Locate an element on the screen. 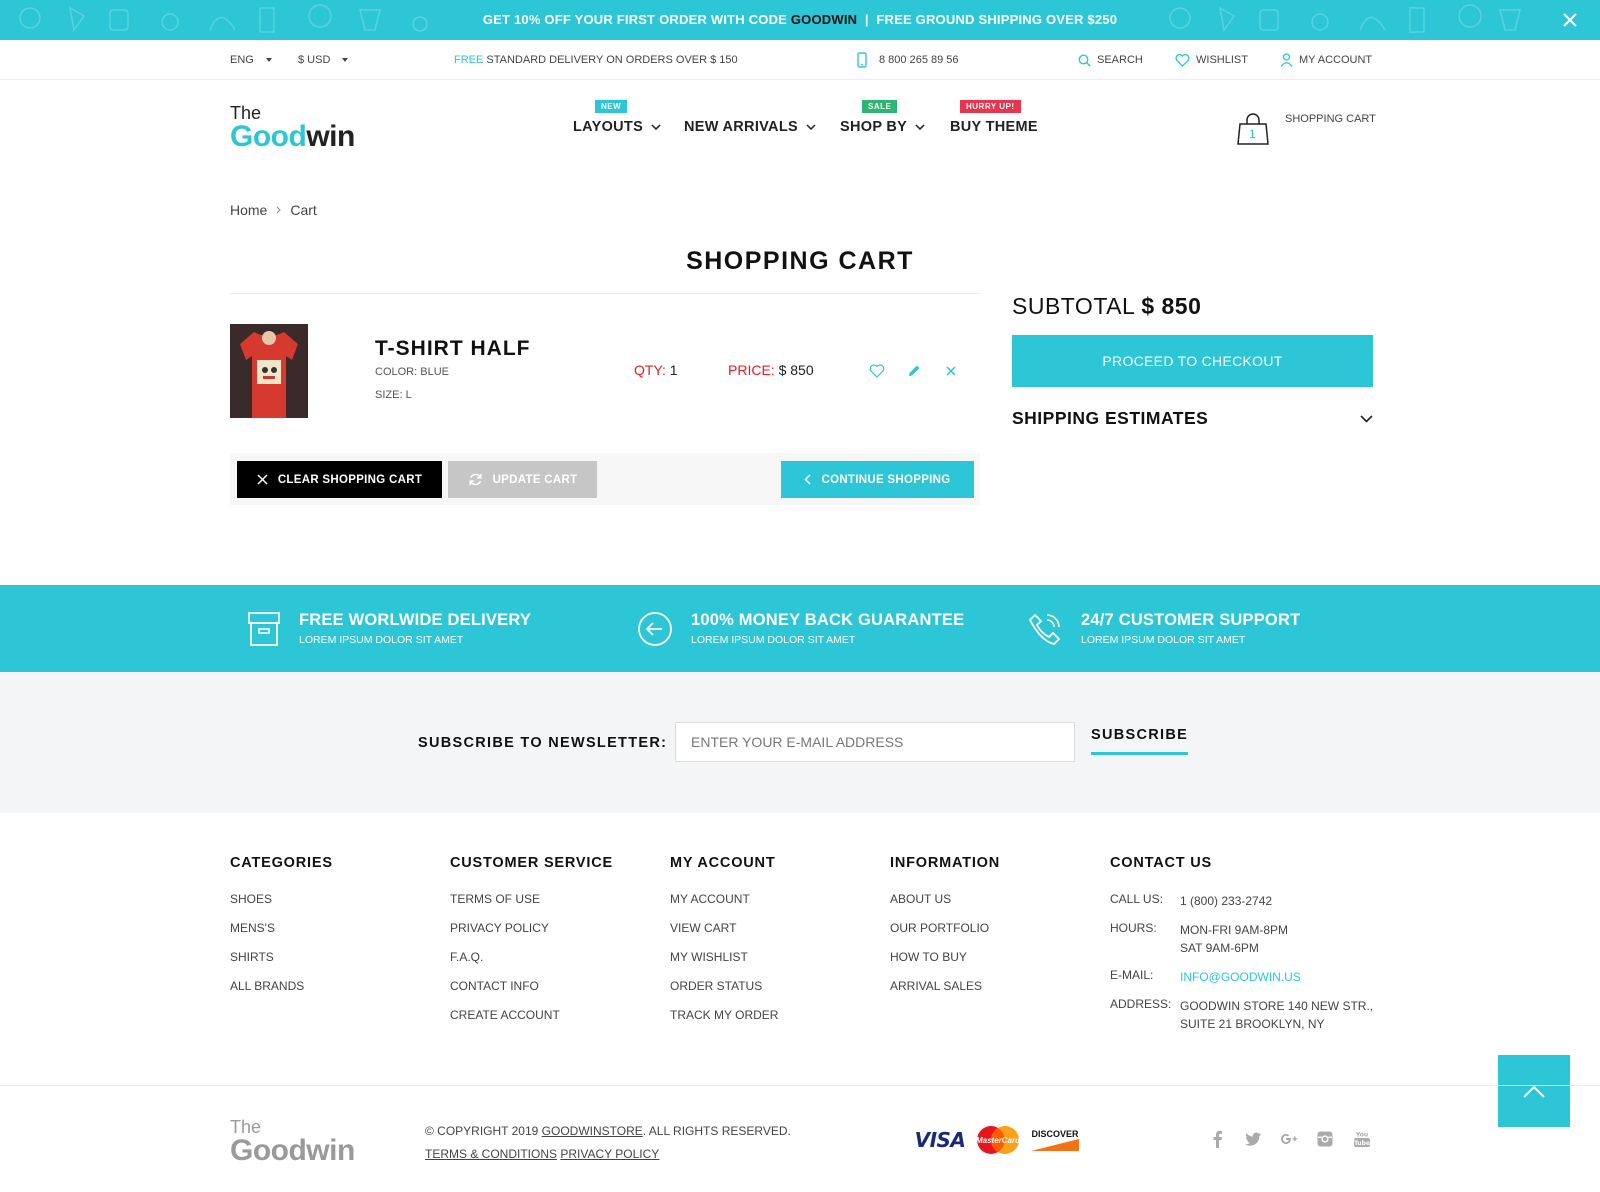  privacy-link: PRIVACY POLICY is located at coordinates (609, 1154).